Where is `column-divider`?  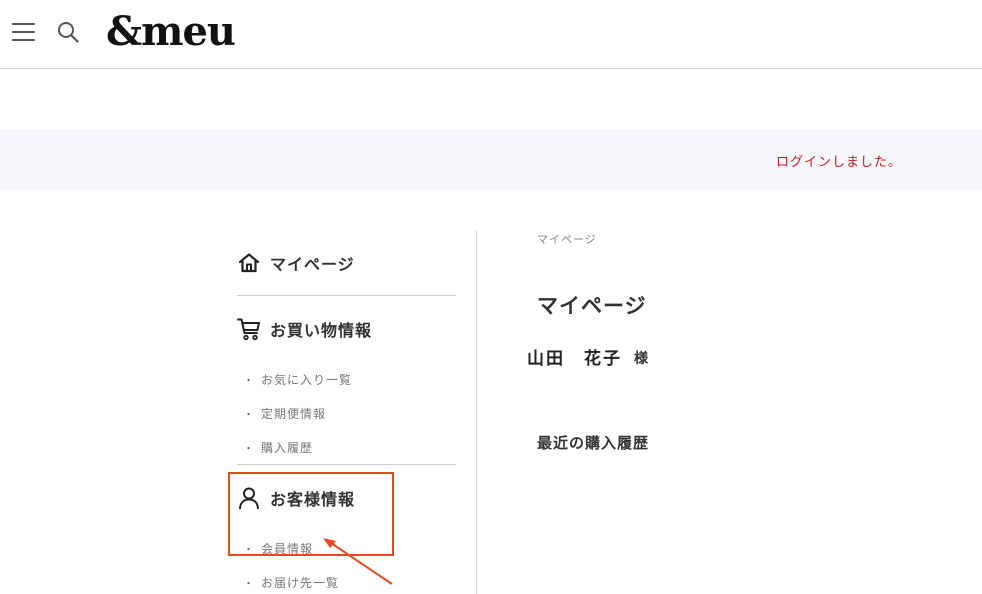
column-divider is located at coordinates (476, 412).